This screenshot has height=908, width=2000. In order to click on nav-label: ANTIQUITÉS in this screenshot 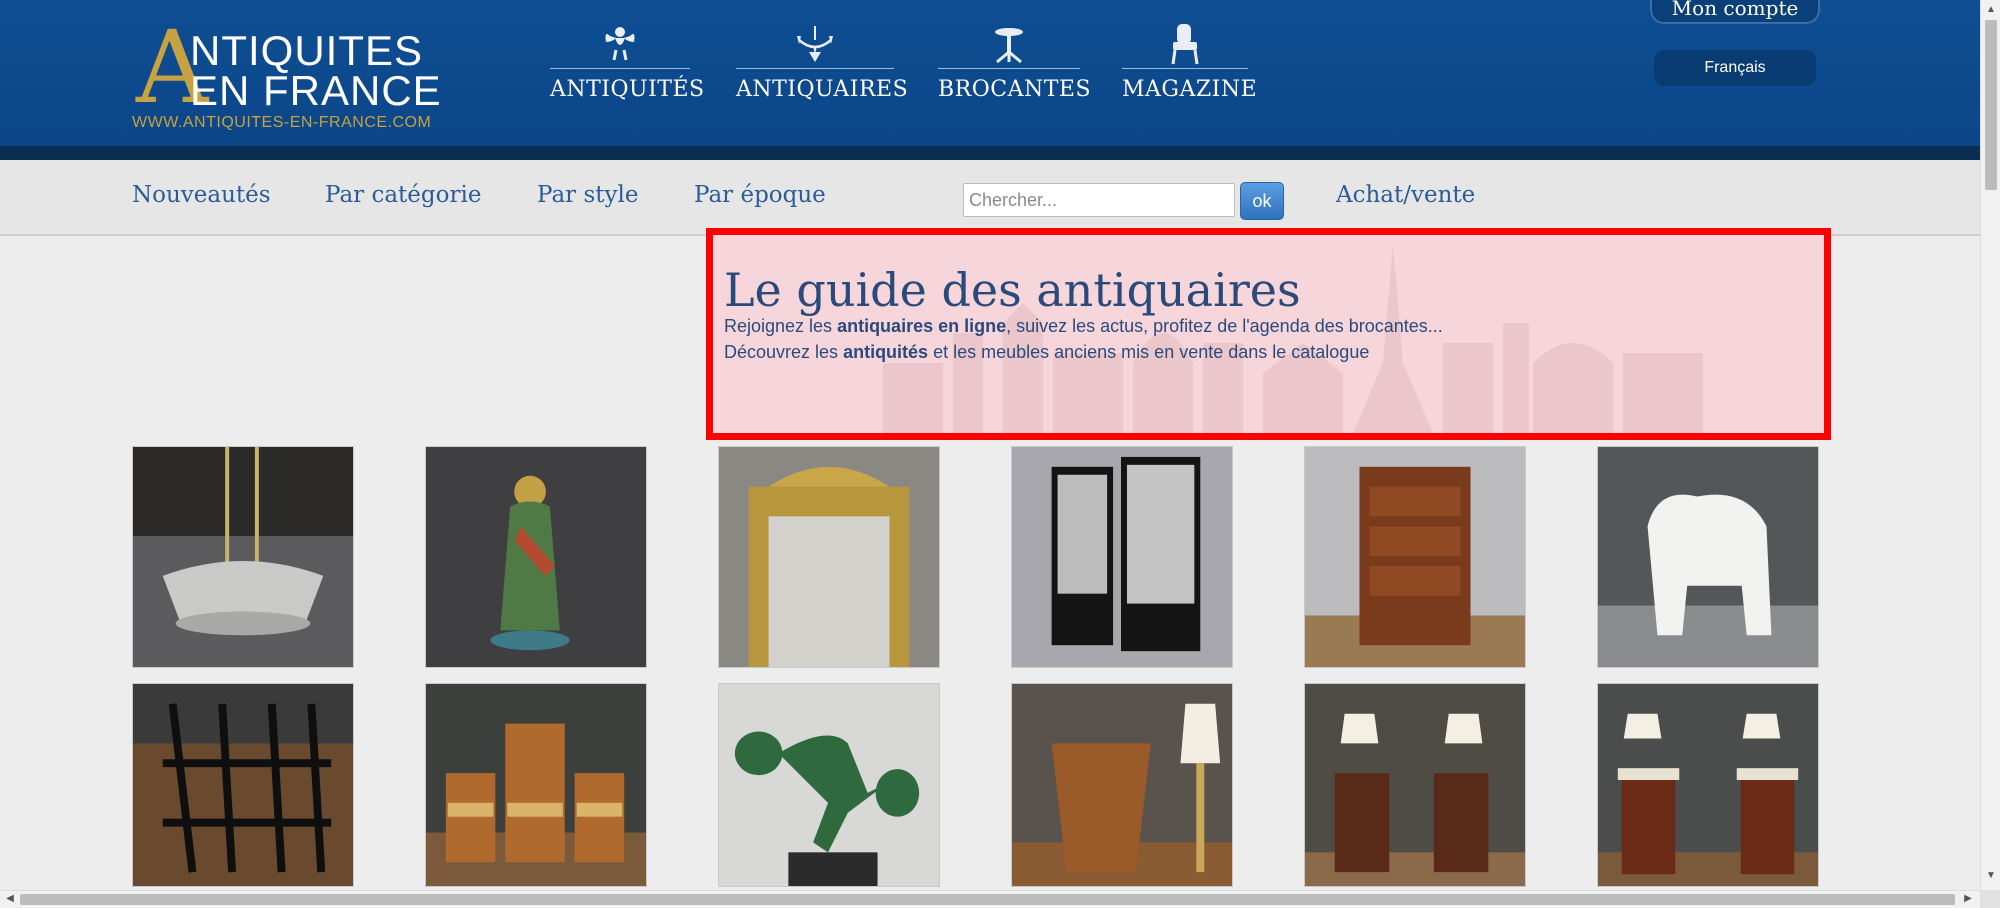, I will do `click(627, 89)`.